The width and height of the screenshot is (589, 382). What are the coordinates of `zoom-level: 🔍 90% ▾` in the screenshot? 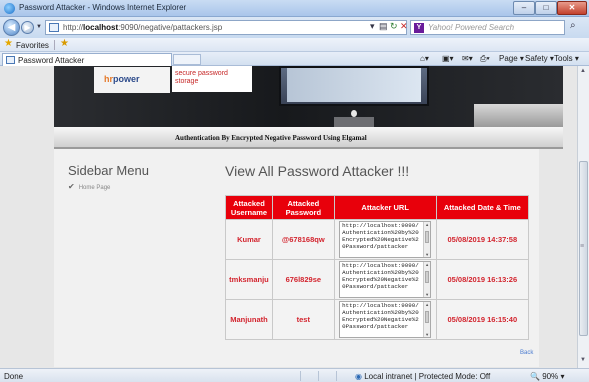 It's located at (547, 376).